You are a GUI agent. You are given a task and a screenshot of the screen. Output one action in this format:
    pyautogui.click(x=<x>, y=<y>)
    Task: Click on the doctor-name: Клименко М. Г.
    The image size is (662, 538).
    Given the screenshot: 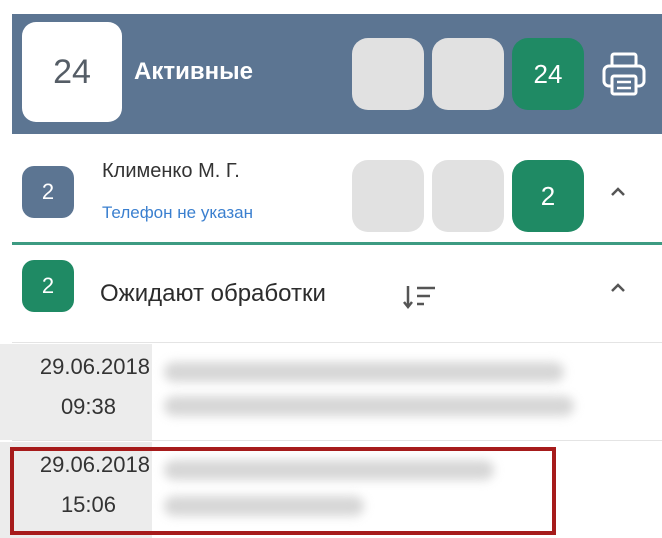 What is the action you would take?
    pyautogui.click(x=171, y=171)
    